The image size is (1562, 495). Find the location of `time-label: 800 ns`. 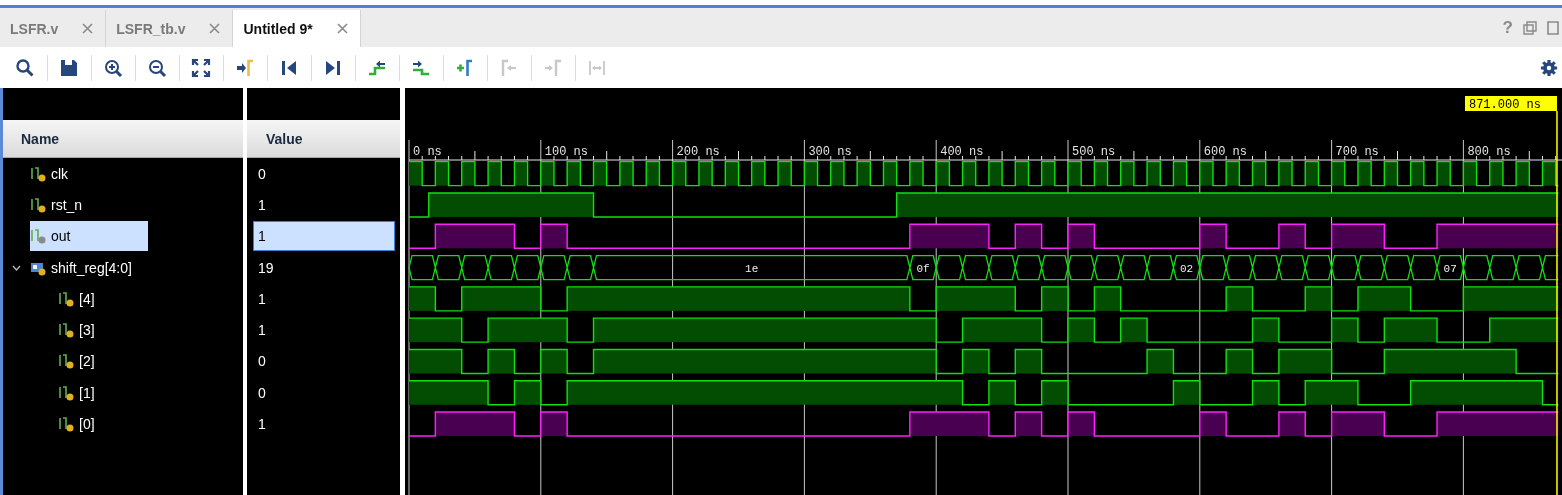

time-label: 800 ns is located at coordinates (1489, 152).